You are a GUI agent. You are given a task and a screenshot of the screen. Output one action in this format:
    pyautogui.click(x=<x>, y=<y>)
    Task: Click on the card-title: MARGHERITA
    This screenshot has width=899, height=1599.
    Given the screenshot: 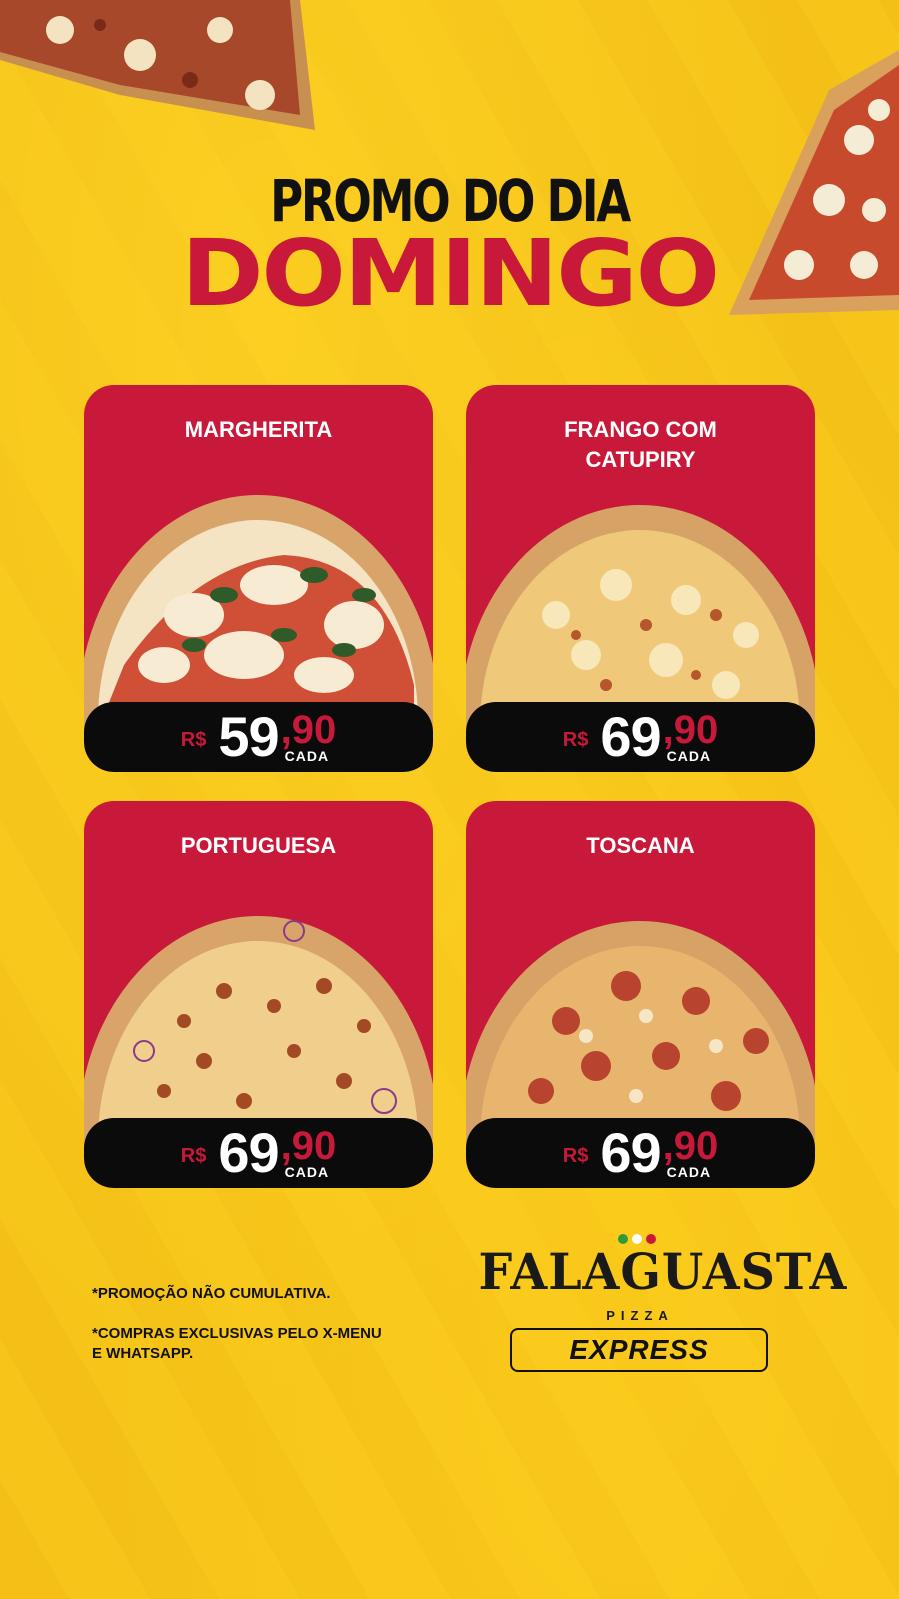 What is the action you would take?
    pyautogui.click(x=258, y=429)
    